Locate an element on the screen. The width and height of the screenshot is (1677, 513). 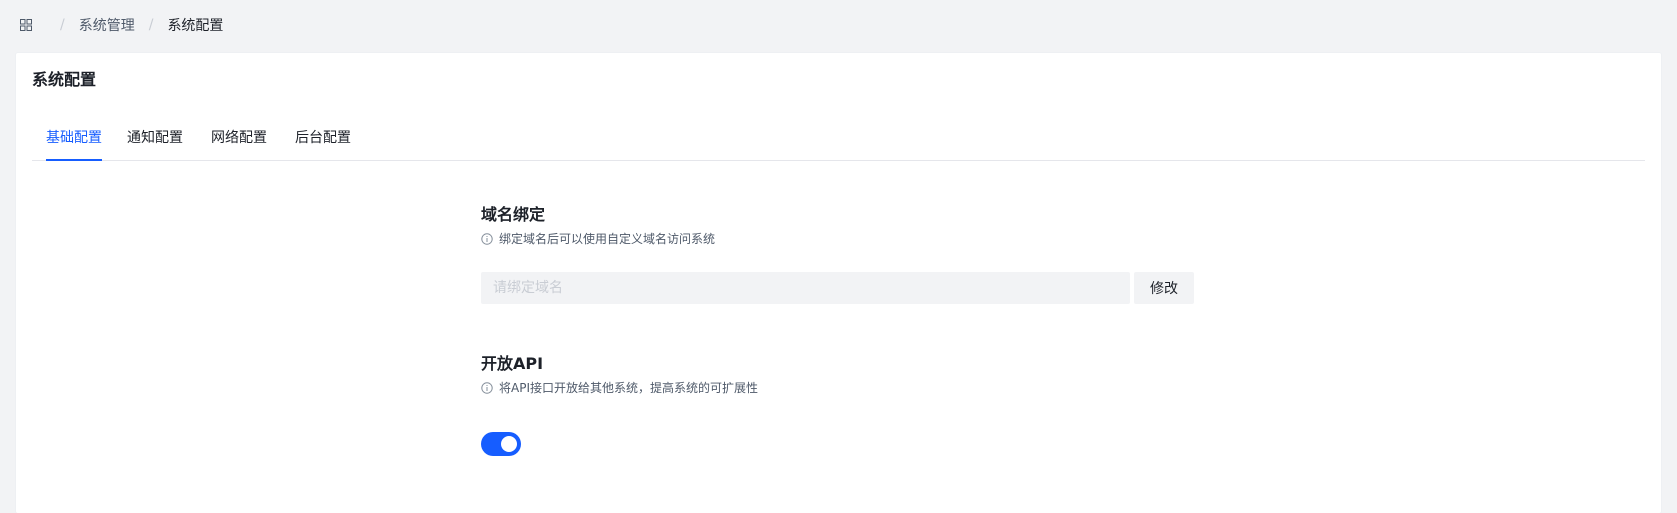
modify-button: 修改 is located at coordinates (1164, 288).